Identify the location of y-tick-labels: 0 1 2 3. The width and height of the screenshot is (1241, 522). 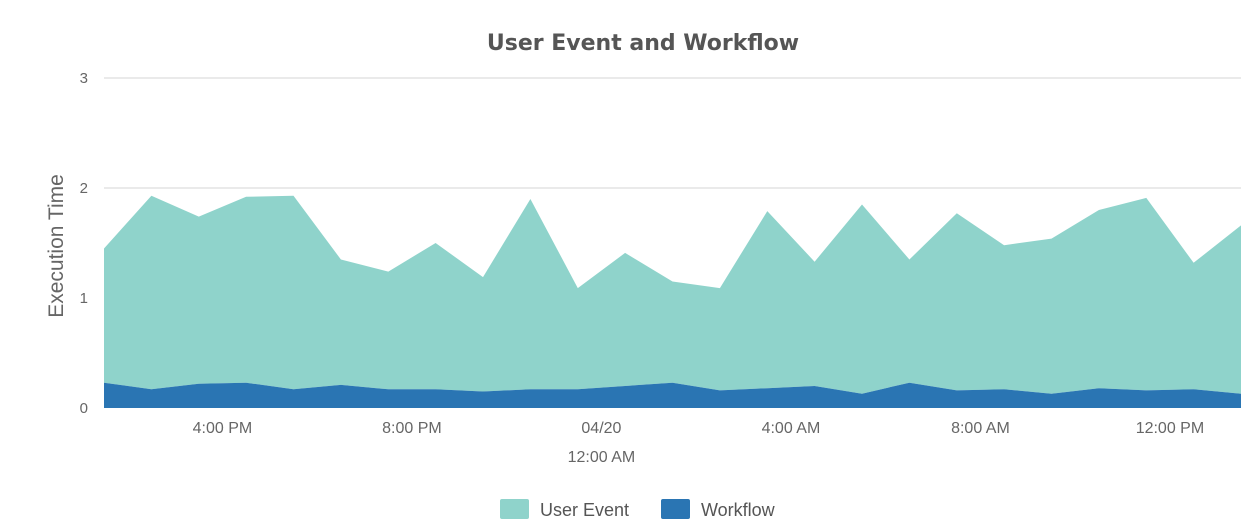
(84, 243).